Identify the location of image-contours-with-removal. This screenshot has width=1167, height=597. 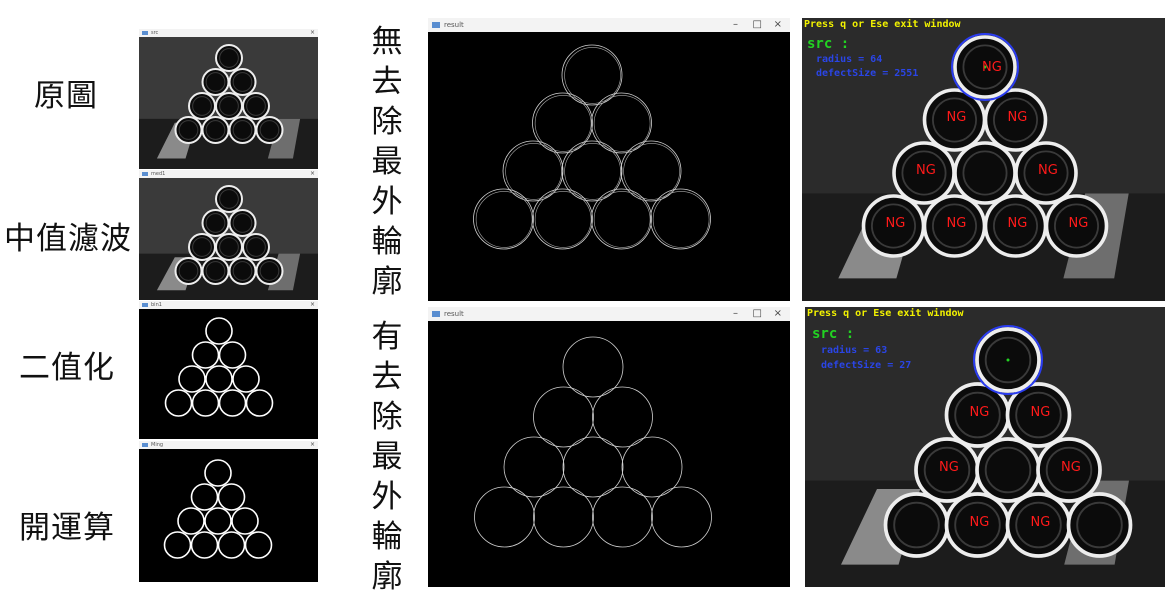
(593, 442).